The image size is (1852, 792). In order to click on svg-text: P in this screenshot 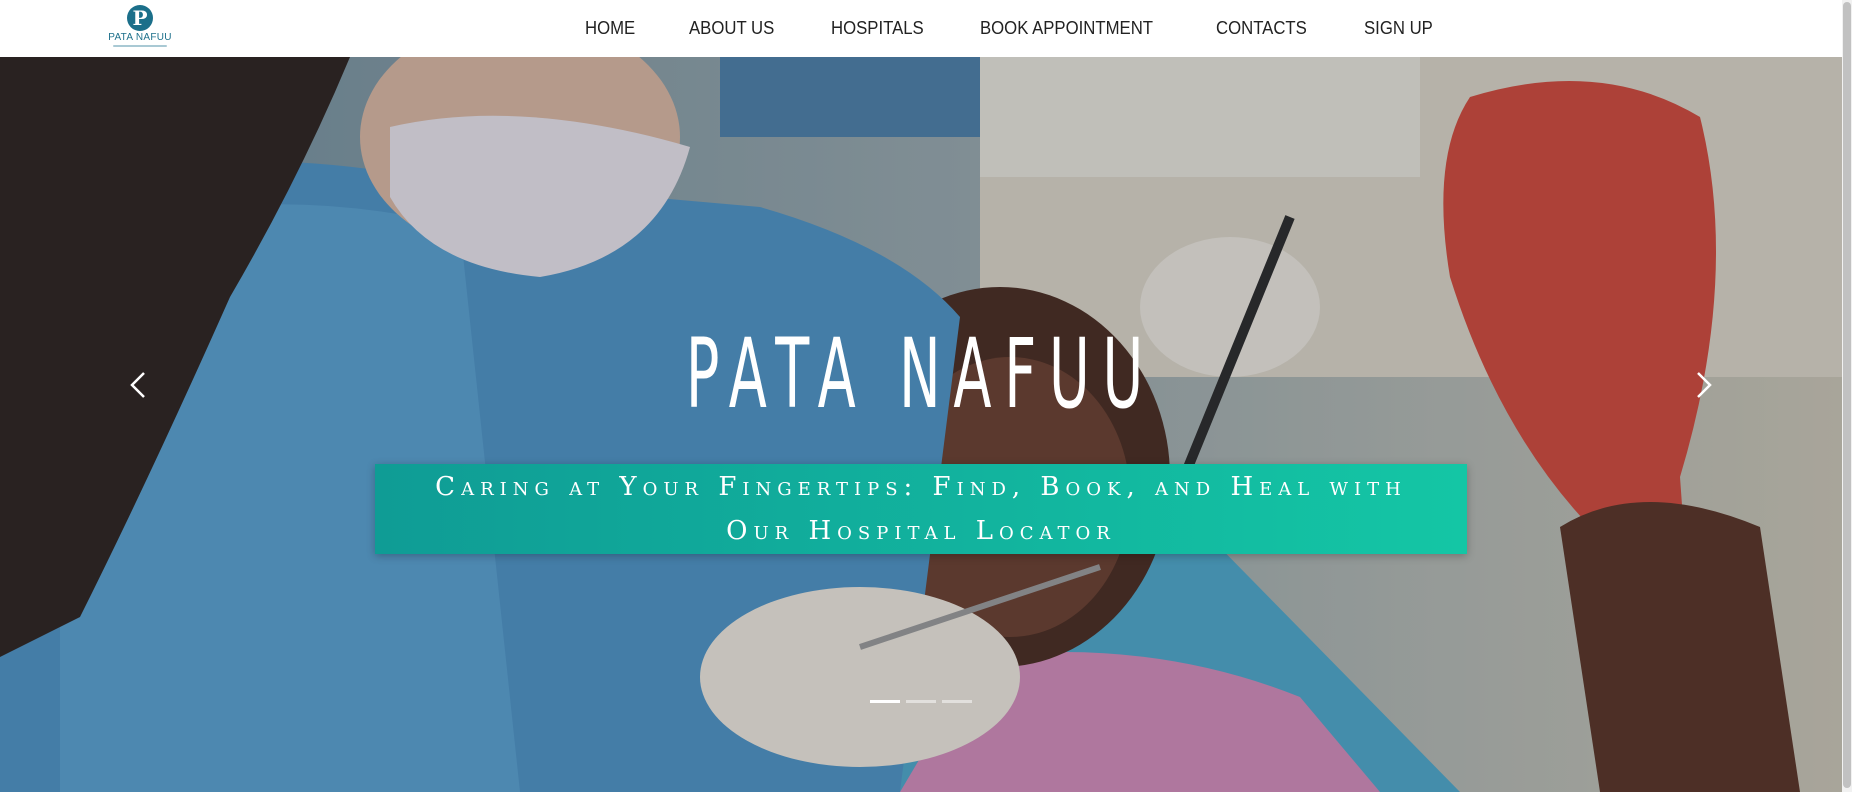, I will do `click(139, 18)`.